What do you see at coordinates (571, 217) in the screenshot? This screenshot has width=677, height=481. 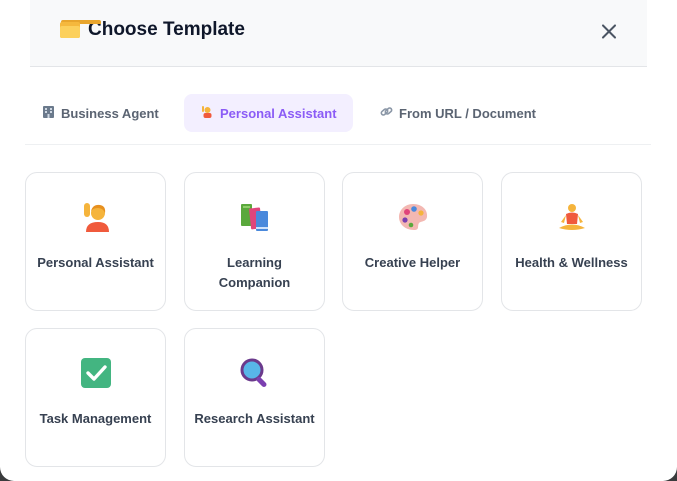 I see `meditation-person-icon` at bounding box center [571, 217].